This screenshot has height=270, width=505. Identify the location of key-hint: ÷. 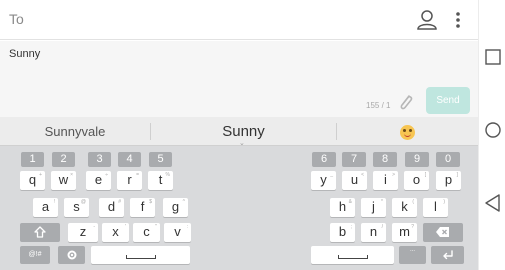
(106, 175).